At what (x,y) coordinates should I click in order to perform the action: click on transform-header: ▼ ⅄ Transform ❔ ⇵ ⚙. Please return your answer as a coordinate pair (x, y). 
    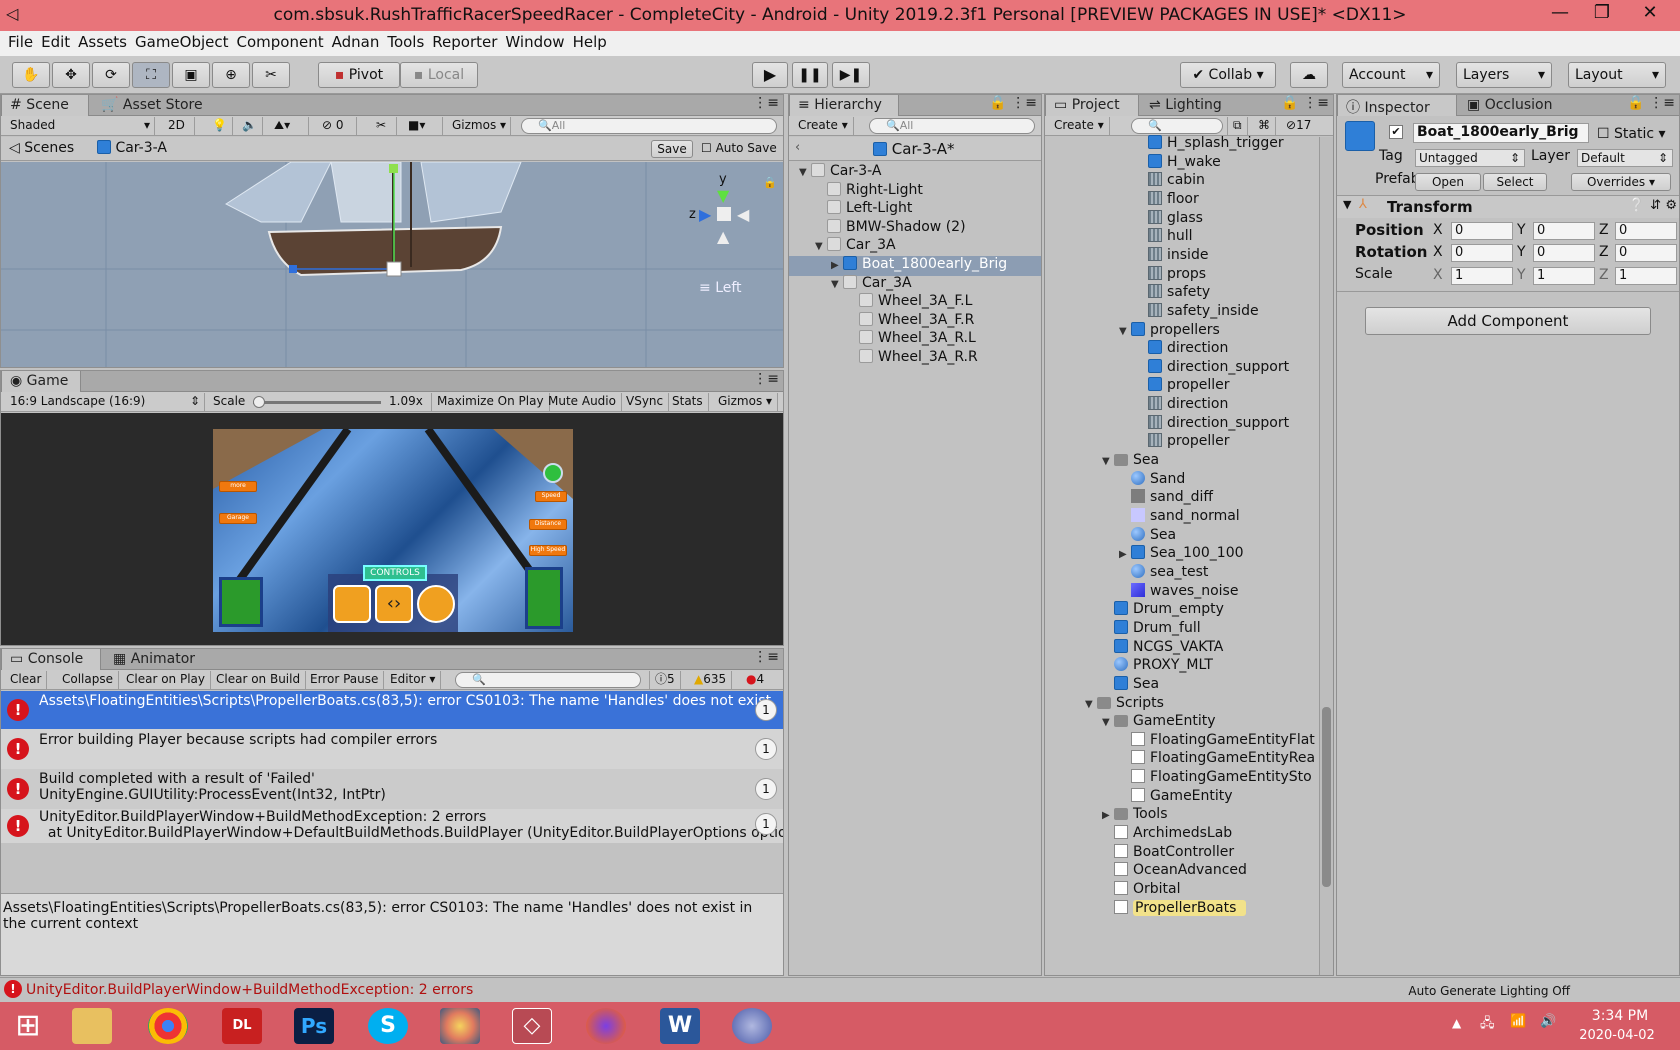
    Looking at the image, I should click on (1508, 207).